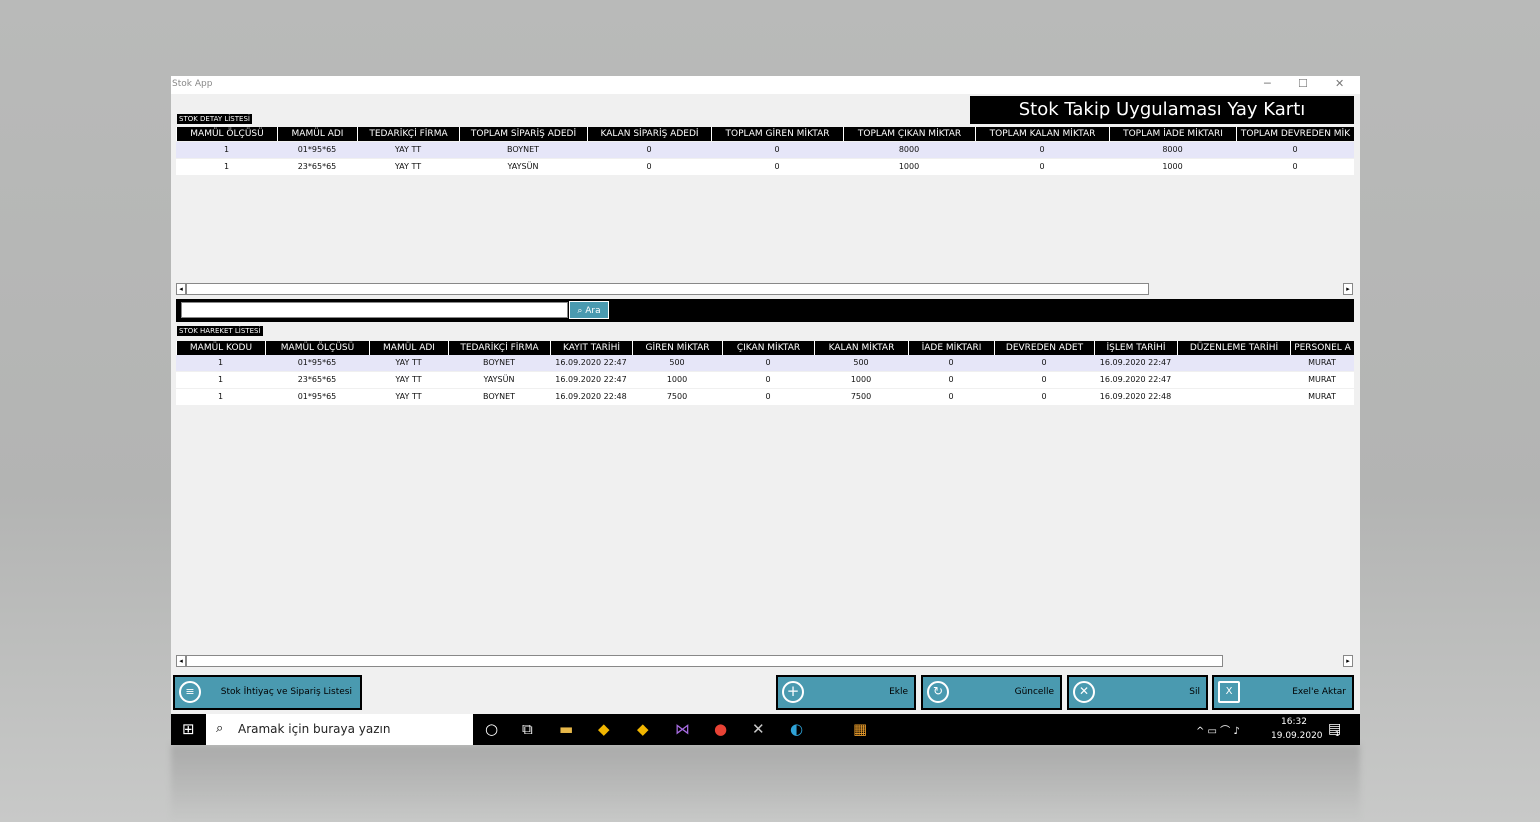  What do you see at coordinates (898, 692) in the screenshot?
I see `add-button-label: Ekle` at bounding box center [898, 692].